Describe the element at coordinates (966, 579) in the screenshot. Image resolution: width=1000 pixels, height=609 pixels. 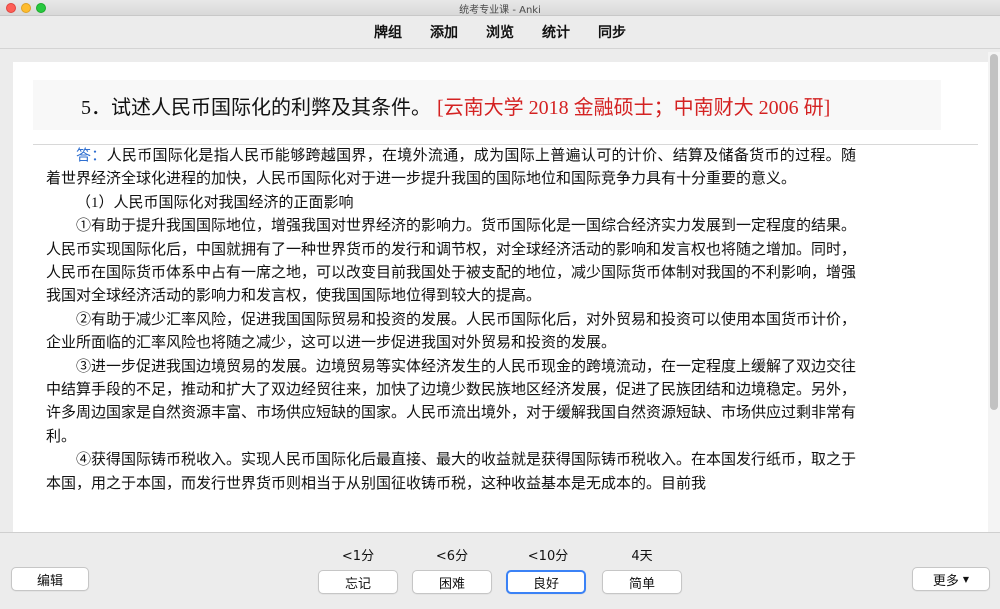
I see `caret-down-icon: ▼` at that location.